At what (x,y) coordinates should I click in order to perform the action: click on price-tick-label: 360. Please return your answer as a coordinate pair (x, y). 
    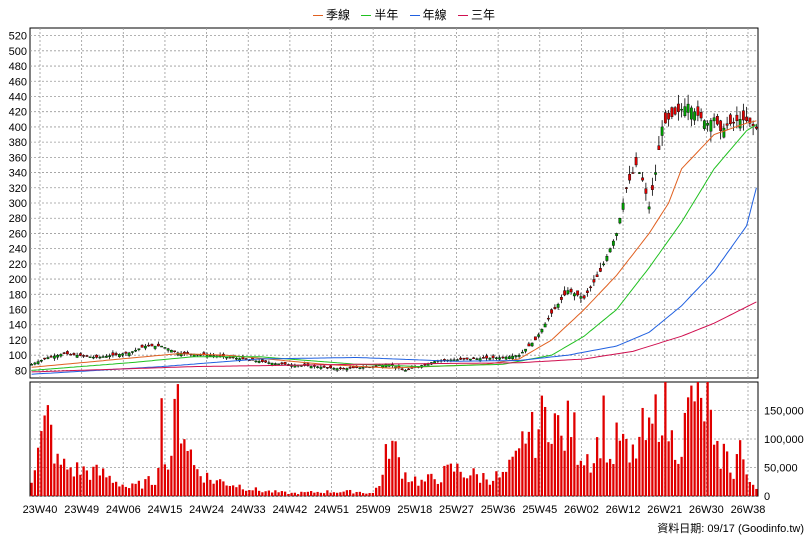
    Looking at the image, I should click on (18, 158).